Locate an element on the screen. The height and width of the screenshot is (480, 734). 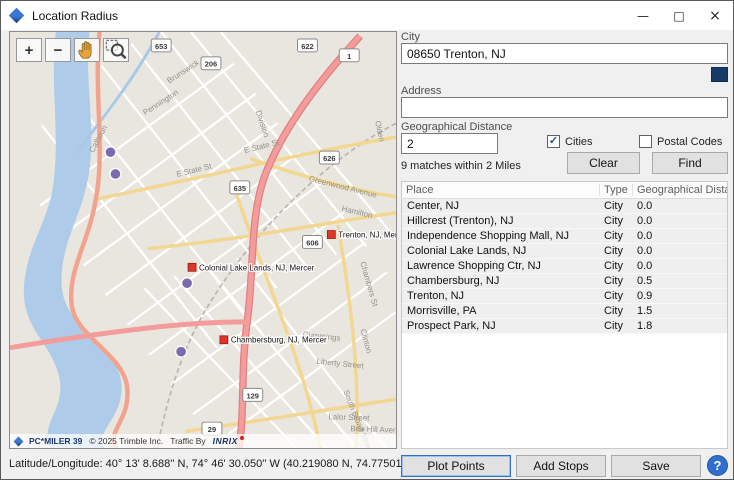
distance-label: Geographical Distance is located at coordinates (457, 127).